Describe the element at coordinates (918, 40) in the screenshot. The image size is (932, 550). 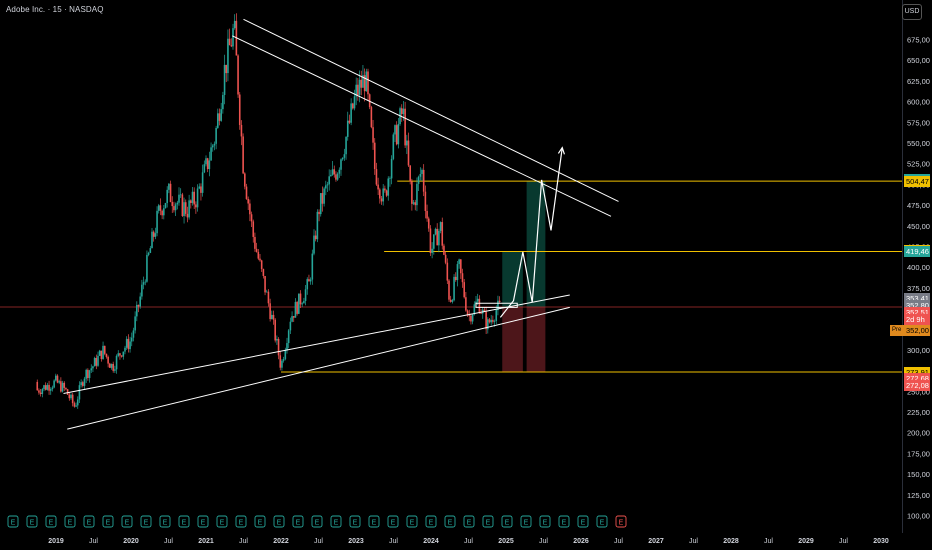
I see `y-tick-label: 675,00` at that location.